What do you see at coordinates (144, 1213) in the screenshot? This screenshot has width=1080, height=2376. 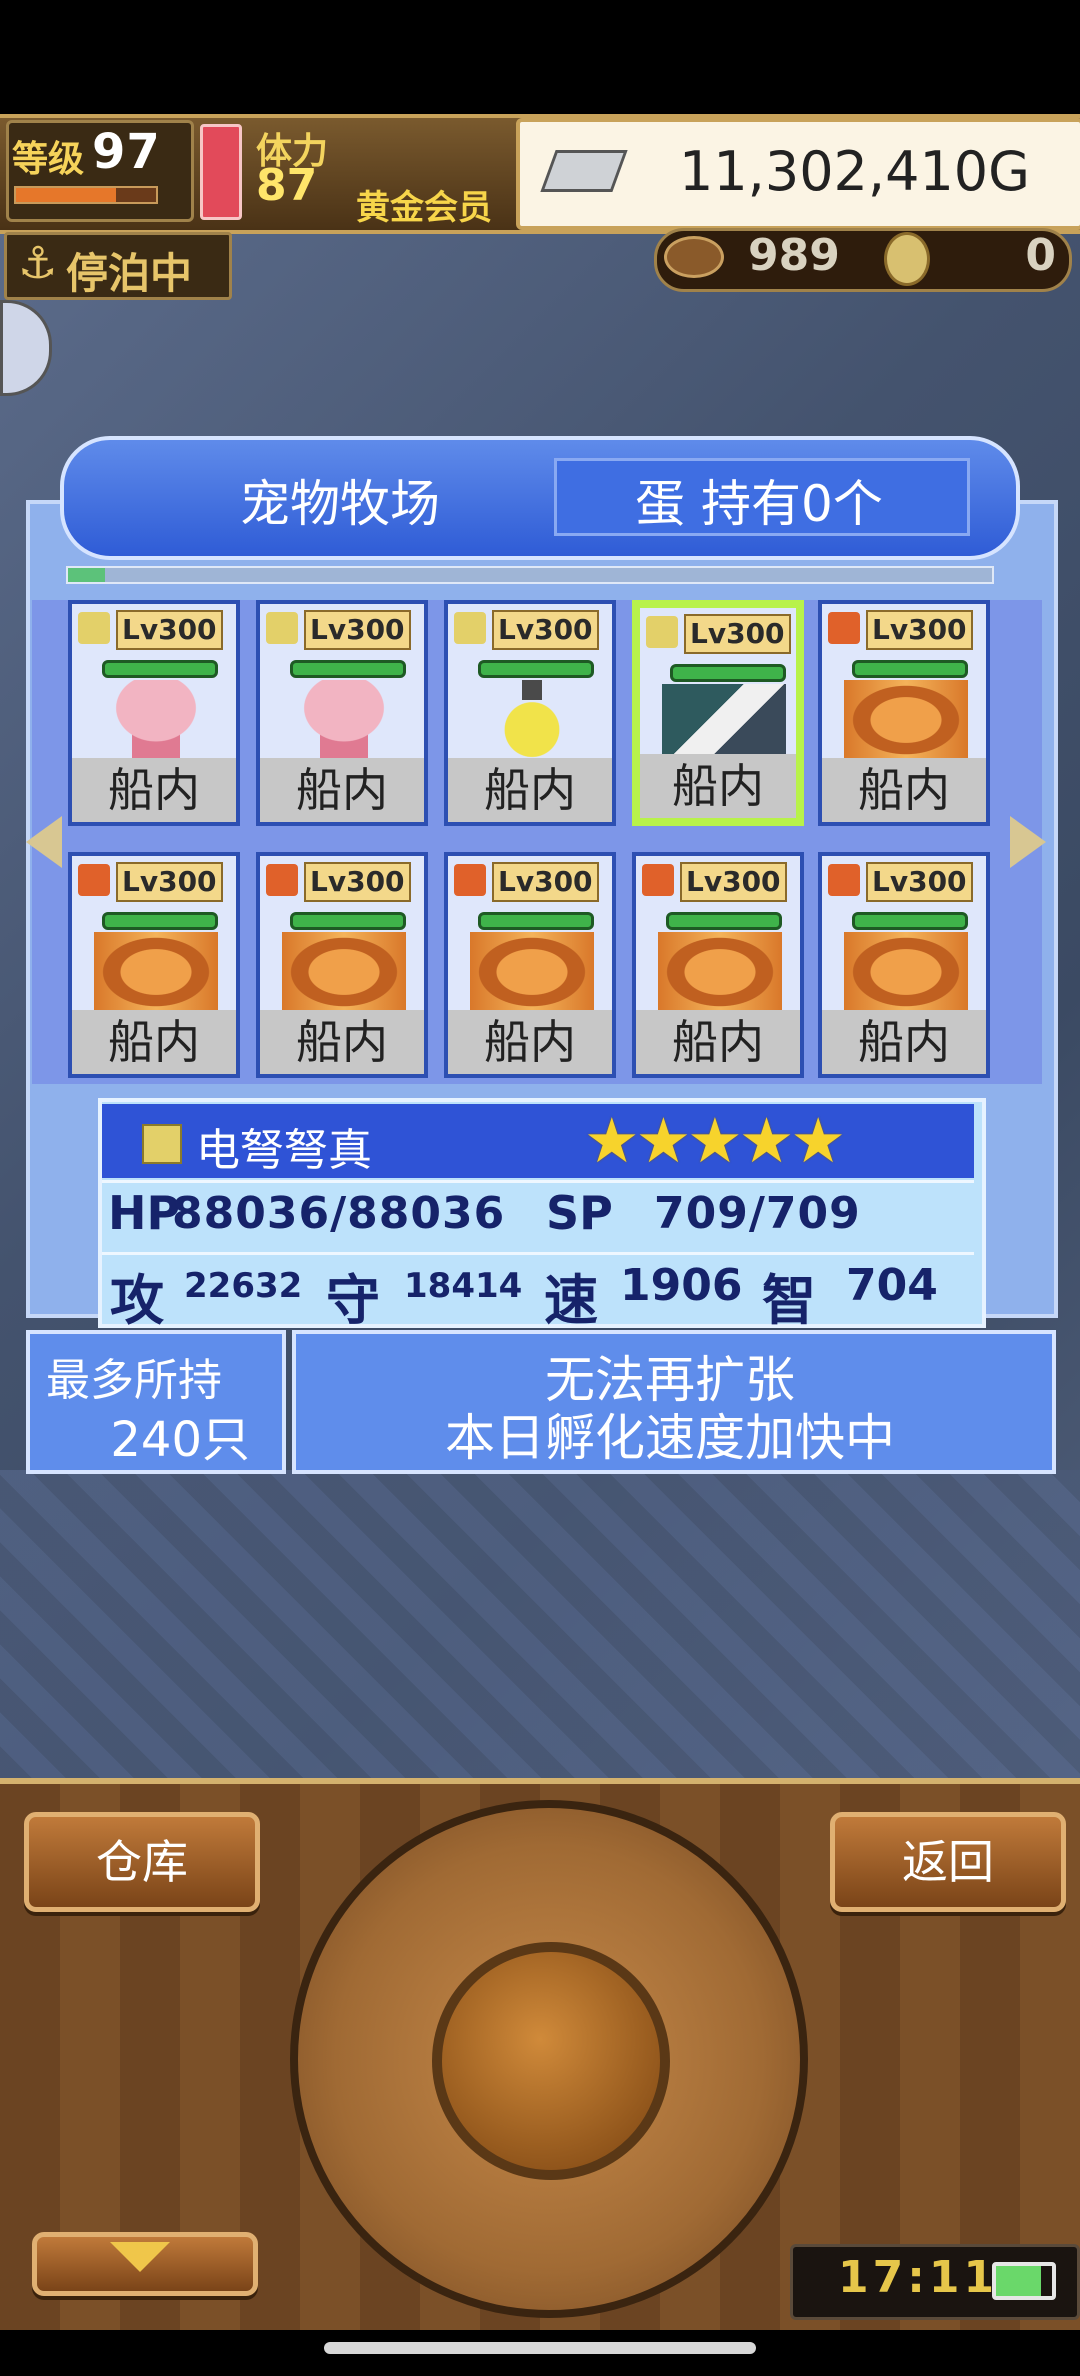 I see `hp-label: HP` at bounding box center [144, 1213].